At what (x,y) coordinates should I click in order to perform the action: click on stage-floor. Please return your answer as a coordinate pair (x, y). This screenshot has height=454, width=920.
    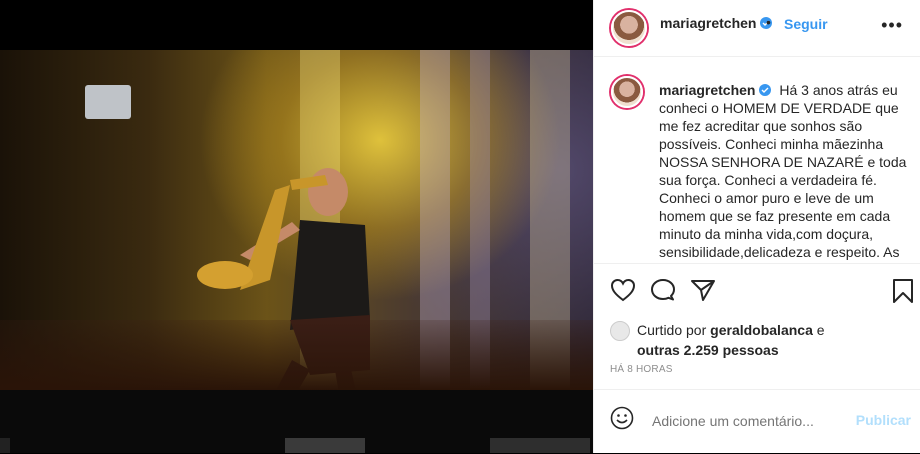
    Looking at the image, I should click on (296, 355).